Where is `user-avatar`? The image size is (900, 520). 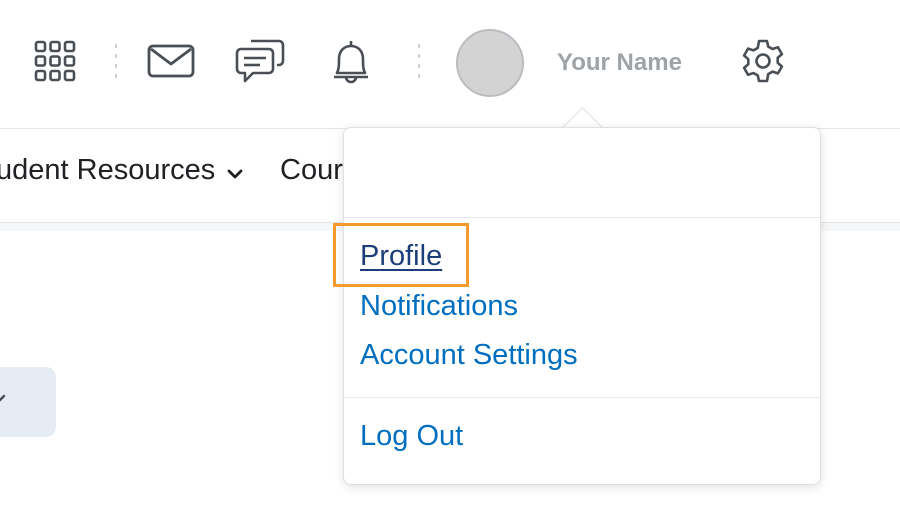
user-avatar is located at coordinates (490, 63).